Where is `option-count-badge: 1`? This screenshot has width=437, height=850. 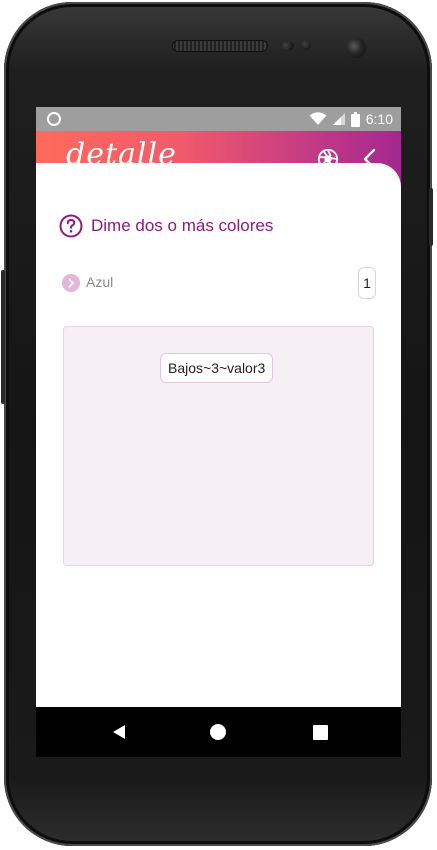 option-count-badge: 1 is located at coordinates (367, 283).